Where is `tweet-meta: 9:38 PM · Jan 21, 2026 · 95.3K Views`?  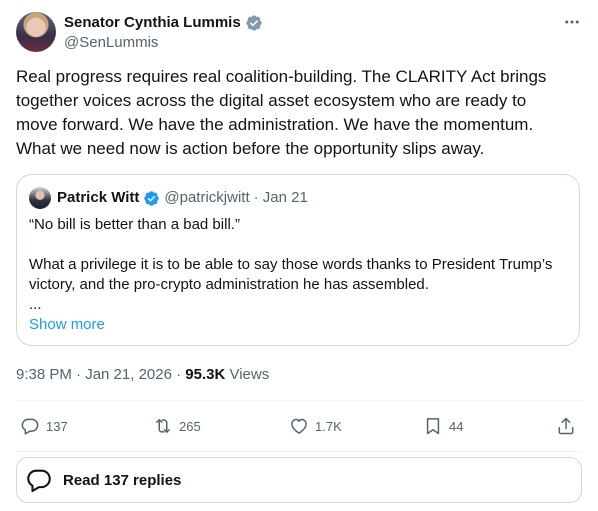
tweet-meta: 9:38 PM · Jan 21, 2026 · 95.3K Views is located at coordinates (142, 375).